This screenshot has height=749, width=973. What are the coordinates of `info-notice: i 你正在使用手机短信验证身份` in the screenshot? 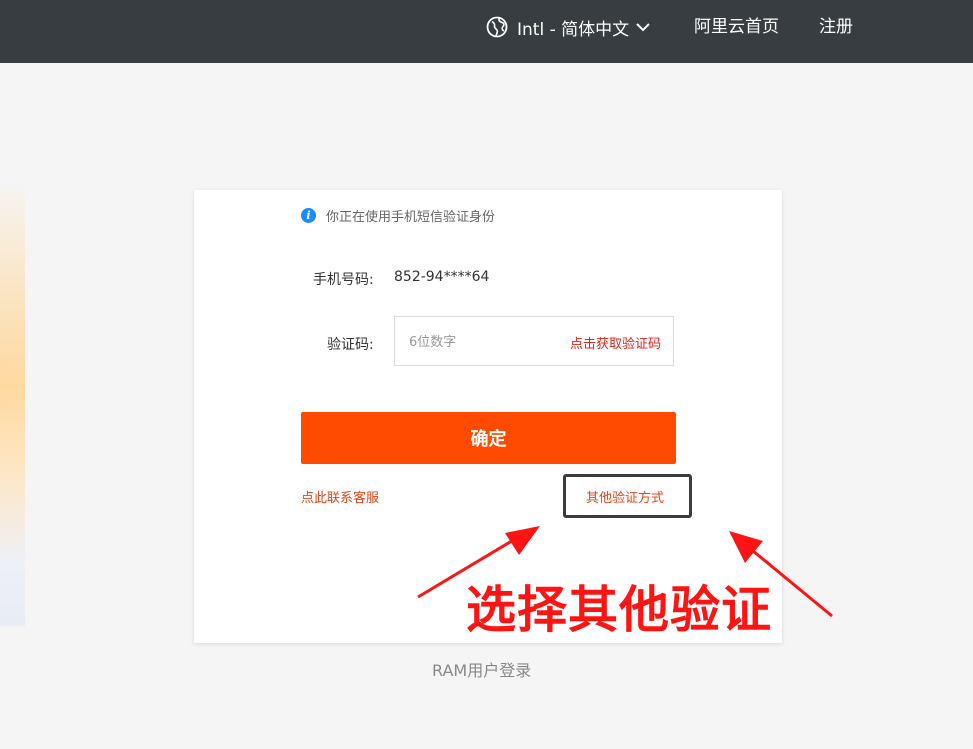 It's located at (398, 215).